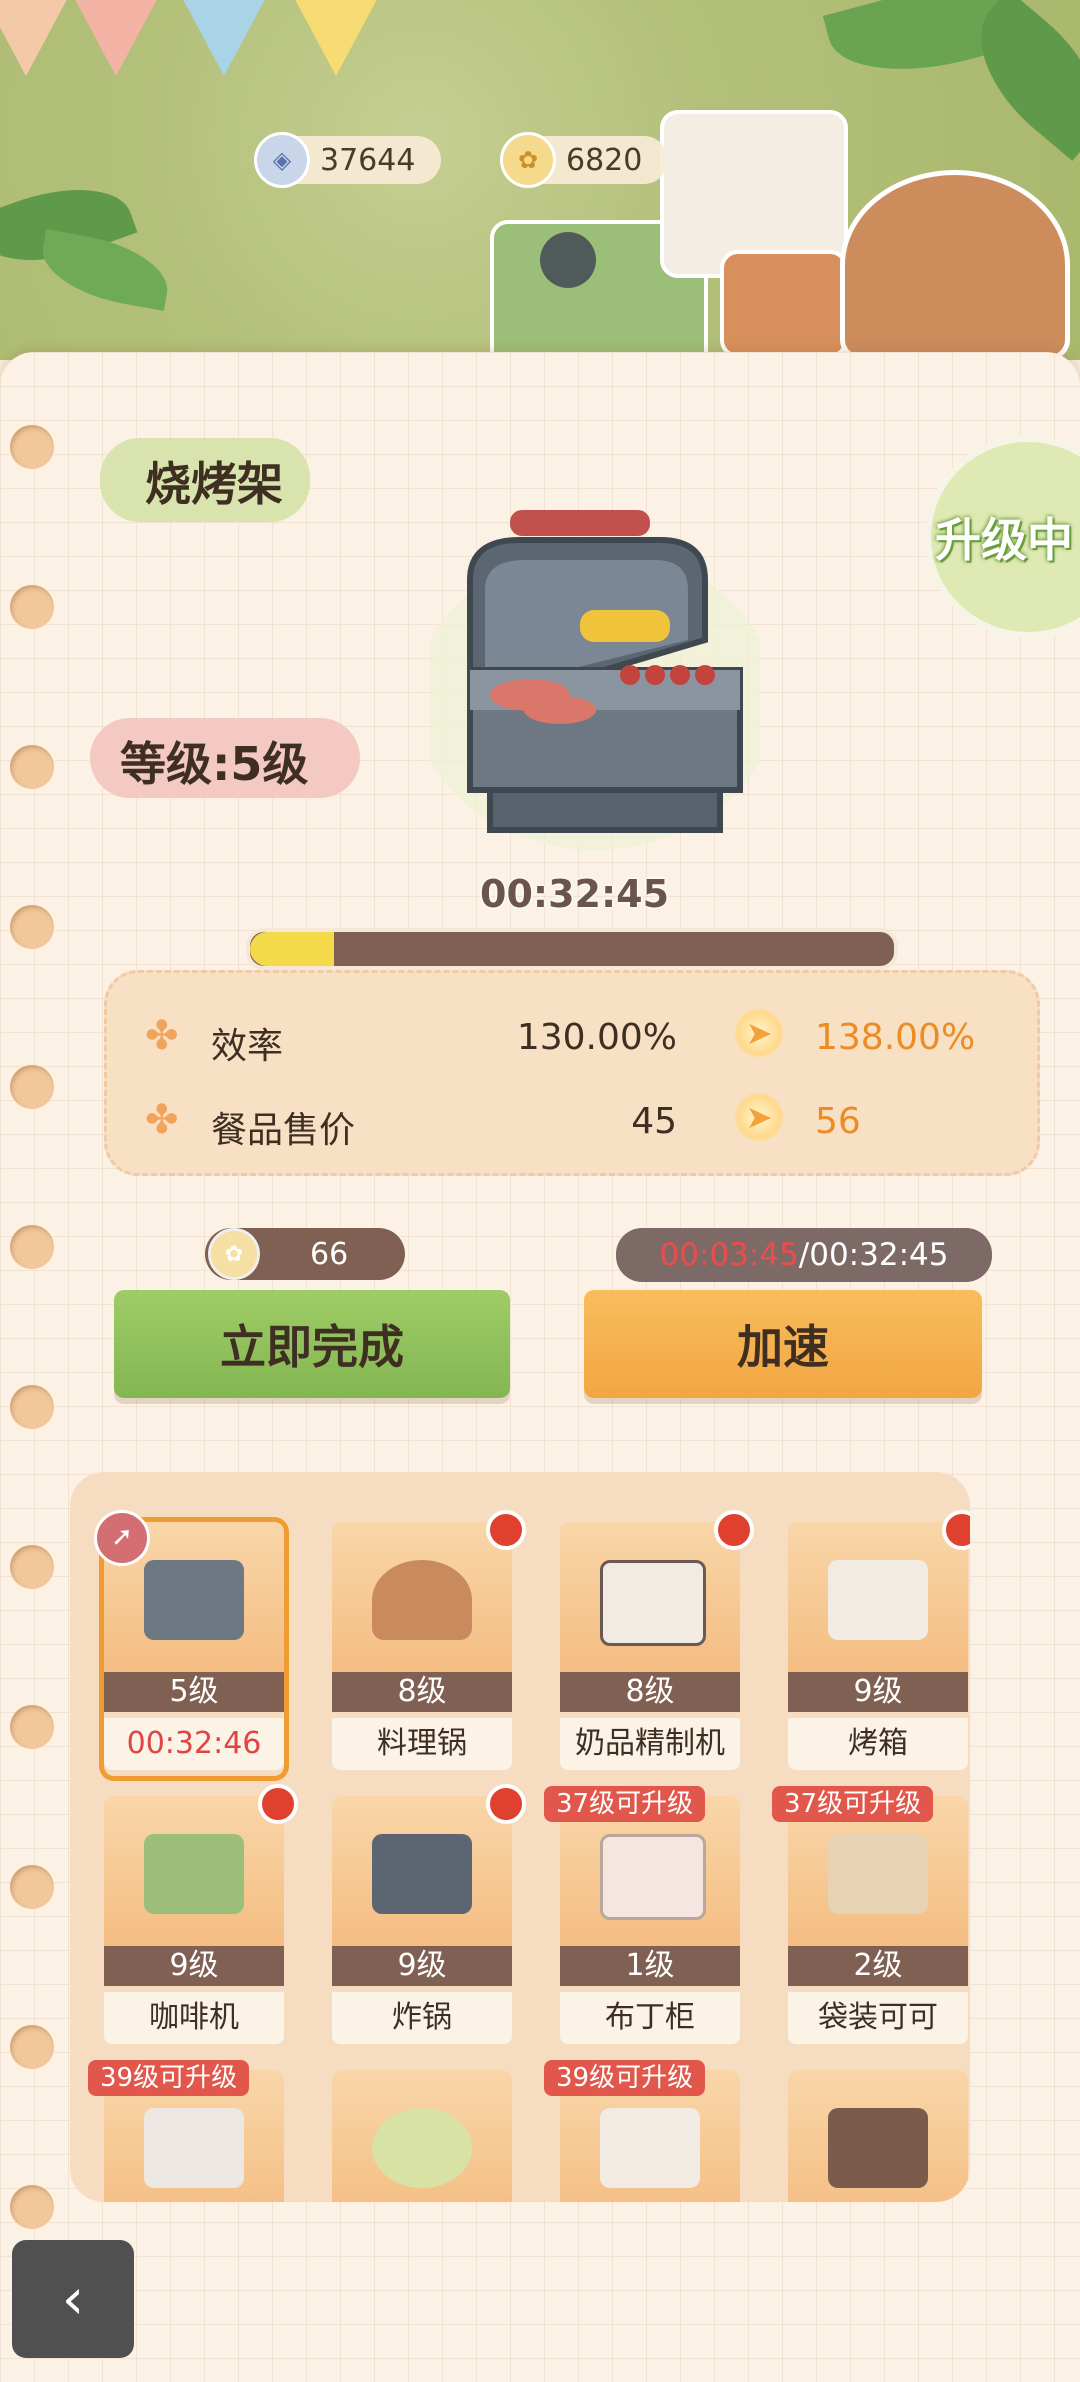 Image resolution: width=1080 pixels, height=2382 pixels. I want to click on toaster-icon, so click(784, 304).